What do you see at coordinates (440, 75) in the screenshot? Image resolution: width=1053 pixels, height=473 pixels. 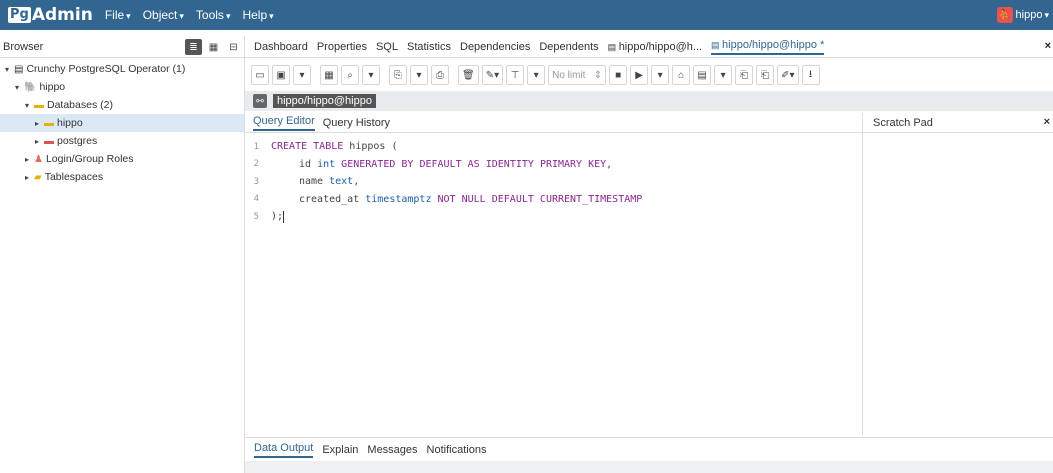 I see `paste-icon: ⎙` at bounding box center [440, 75].